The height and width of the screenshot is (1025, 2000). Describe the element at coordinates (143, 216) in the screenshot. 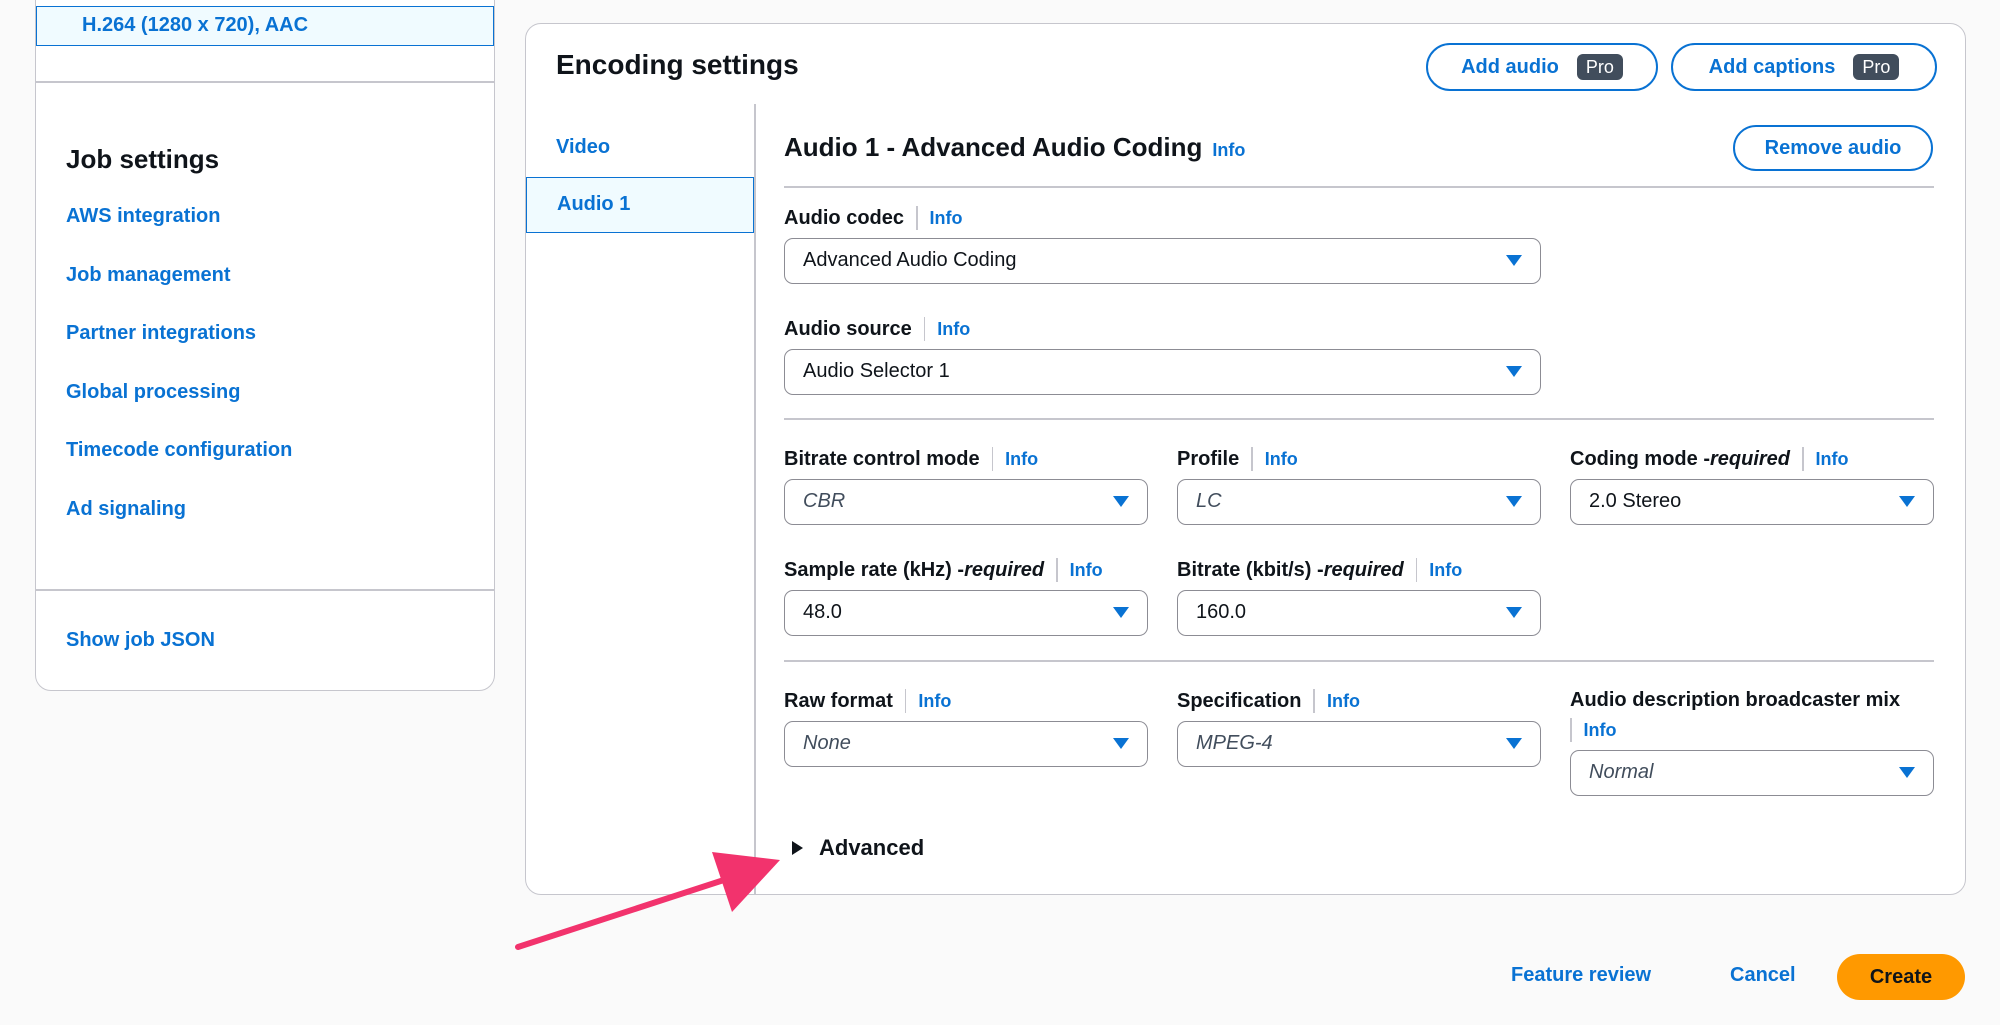

I see `link-aws-integration: AWS integration` at that location.